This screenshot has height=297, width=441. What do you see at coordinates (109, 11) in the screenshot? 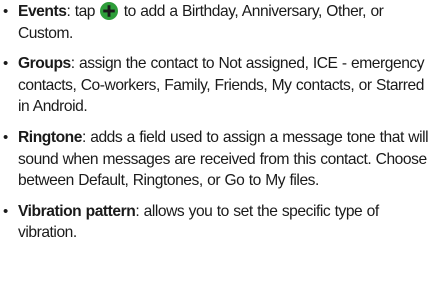
I see `green-plus-icon` at bounding box center [109, 11].